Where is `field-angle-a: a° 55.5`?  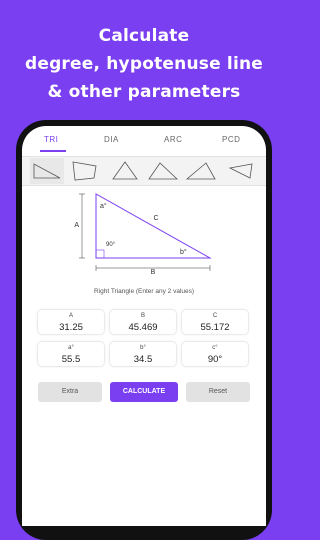
field-angle-a: a° 55.5 is located at coordinates (71, 354).